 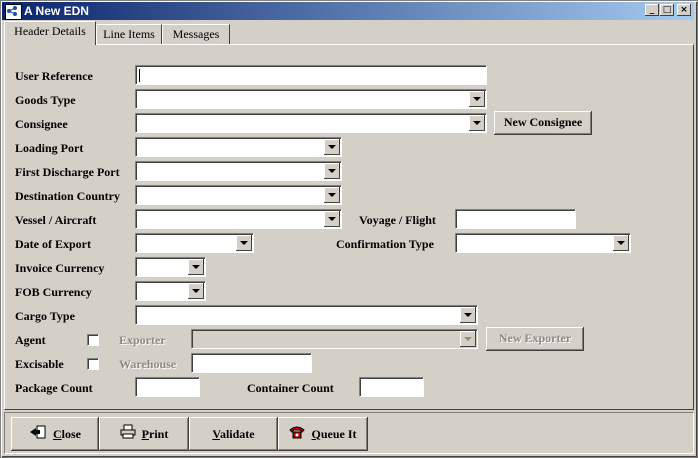 I want to click on excisable-label: Excisable, so click(x=39, y=364).